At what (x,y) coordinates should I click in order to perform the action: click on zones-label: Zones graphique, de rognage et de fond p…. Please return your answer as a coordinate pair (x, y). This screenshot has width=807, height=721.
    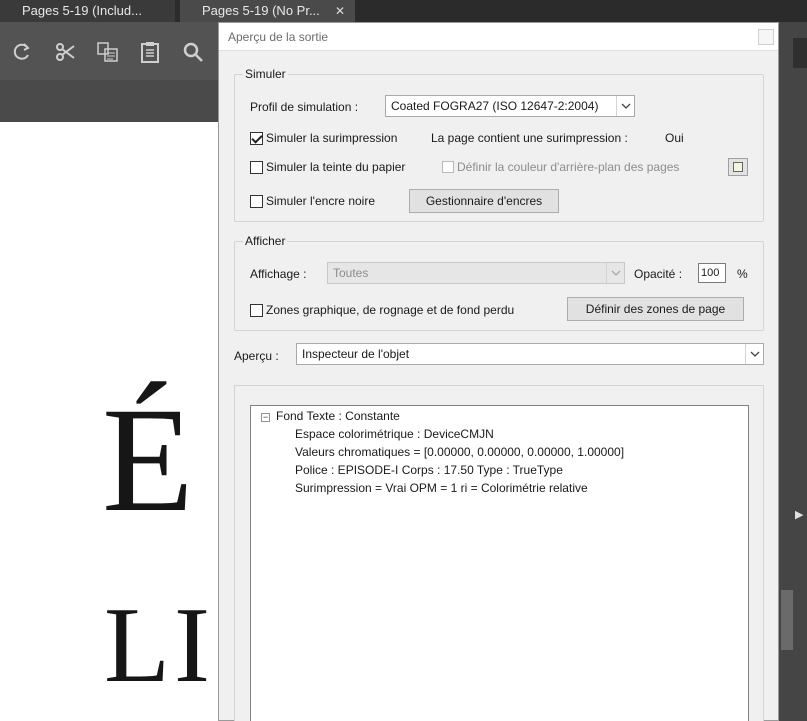
    Looking at the image, I should click on (390, 310).